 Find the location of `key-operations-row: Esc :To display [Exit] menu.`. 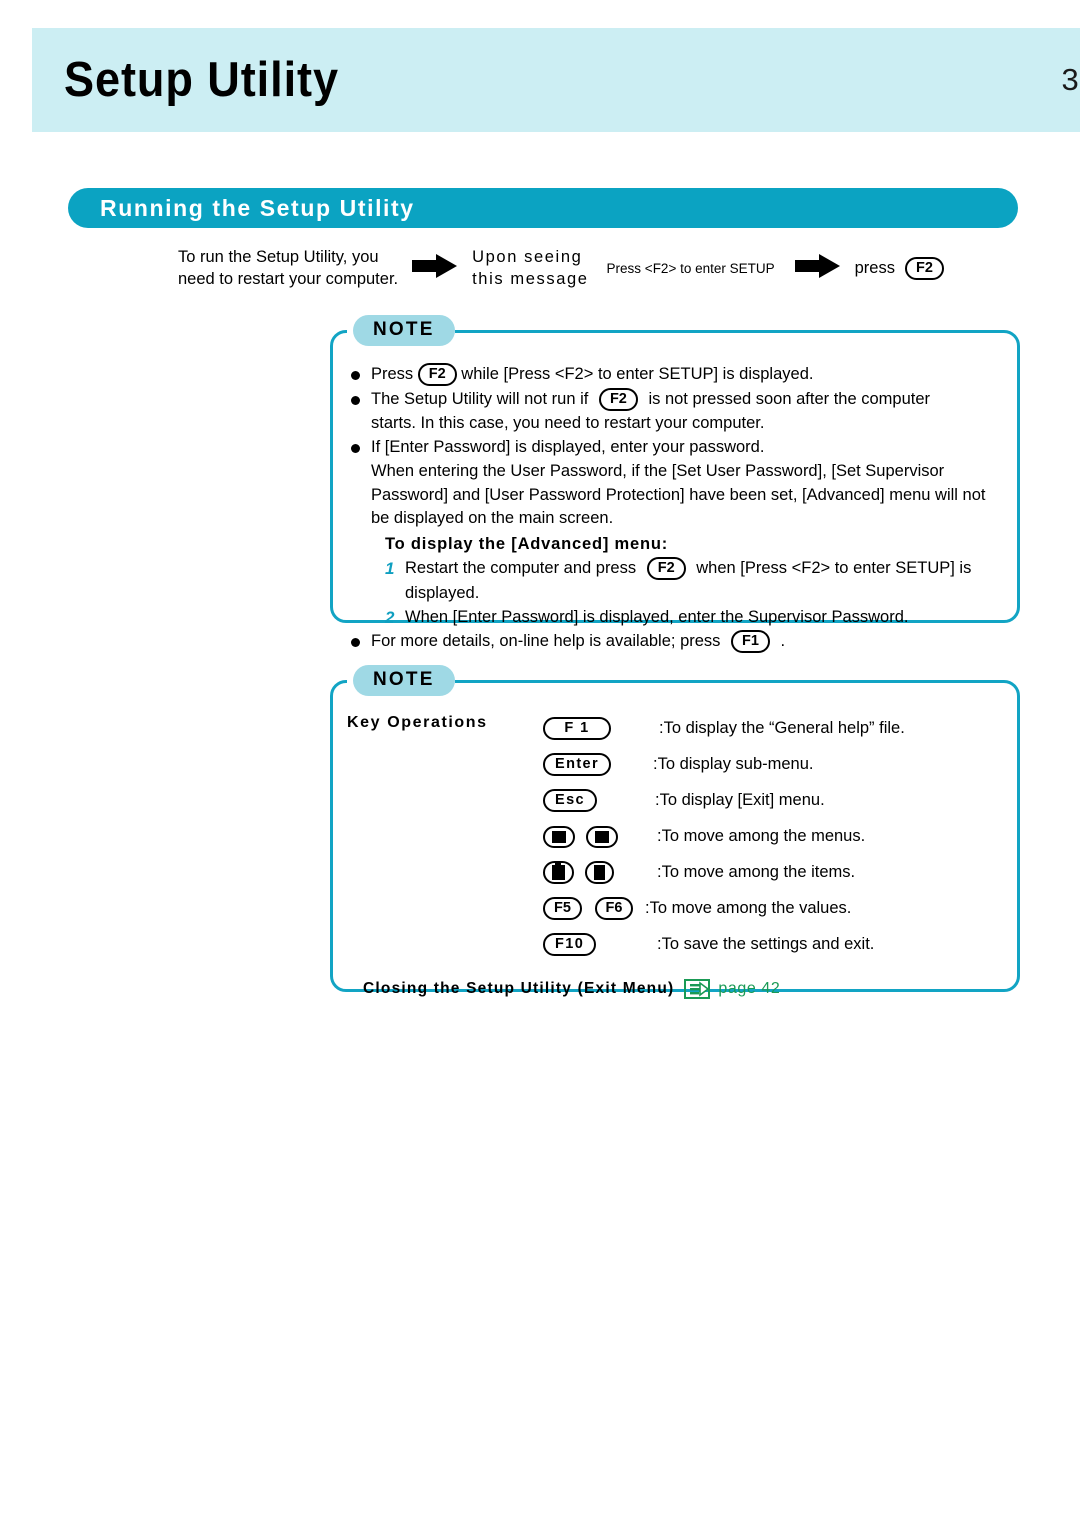

key-operations-row: Esc :To display [Exit] menu. is located at coordinates (724, 801).